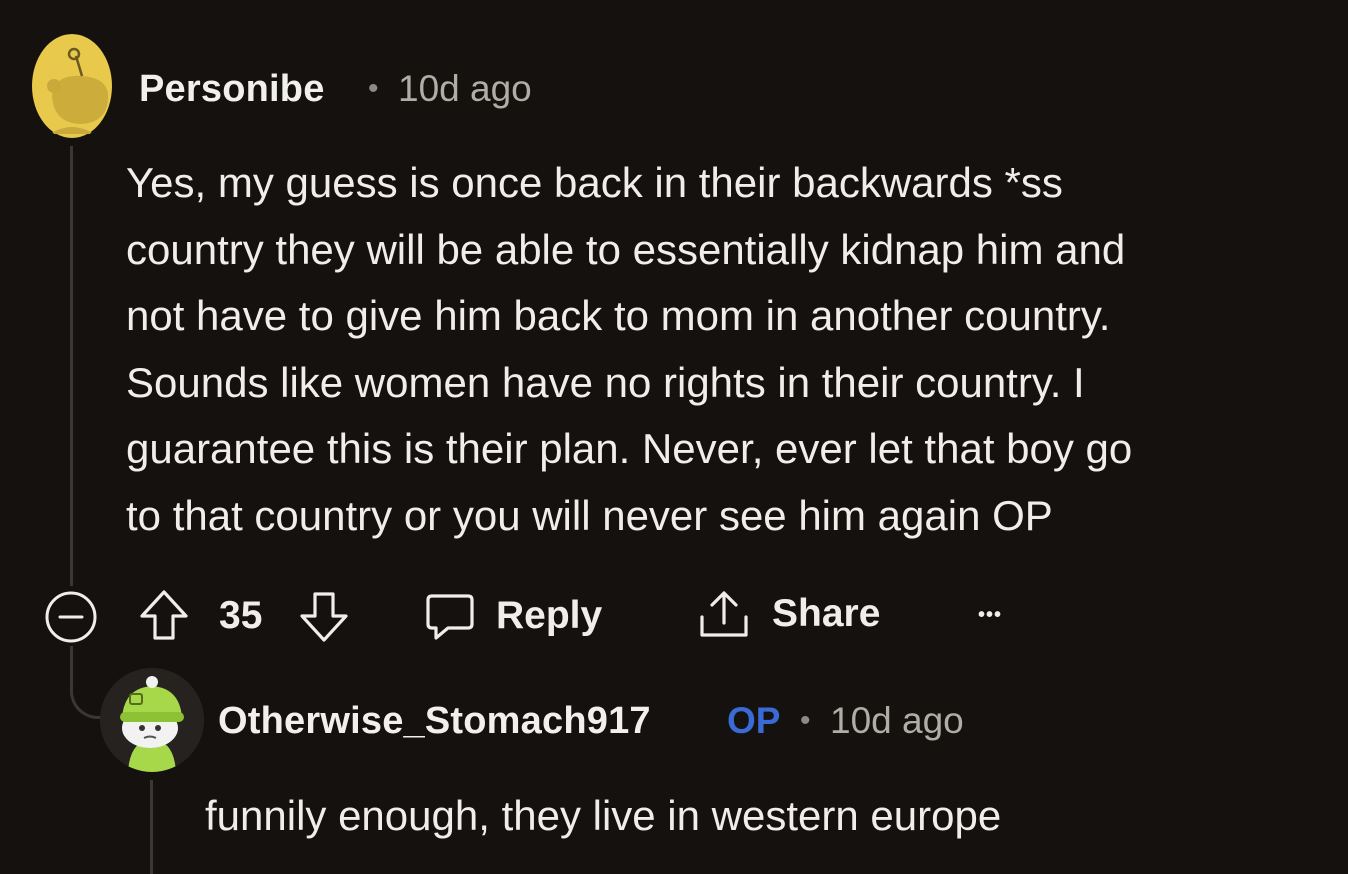 The width and height of the screenshot is (1348, 874). What do you see at coordinates (549, 615) in the screenshot?
I see `reply-label: Reply` at bounding box center [549, 615].